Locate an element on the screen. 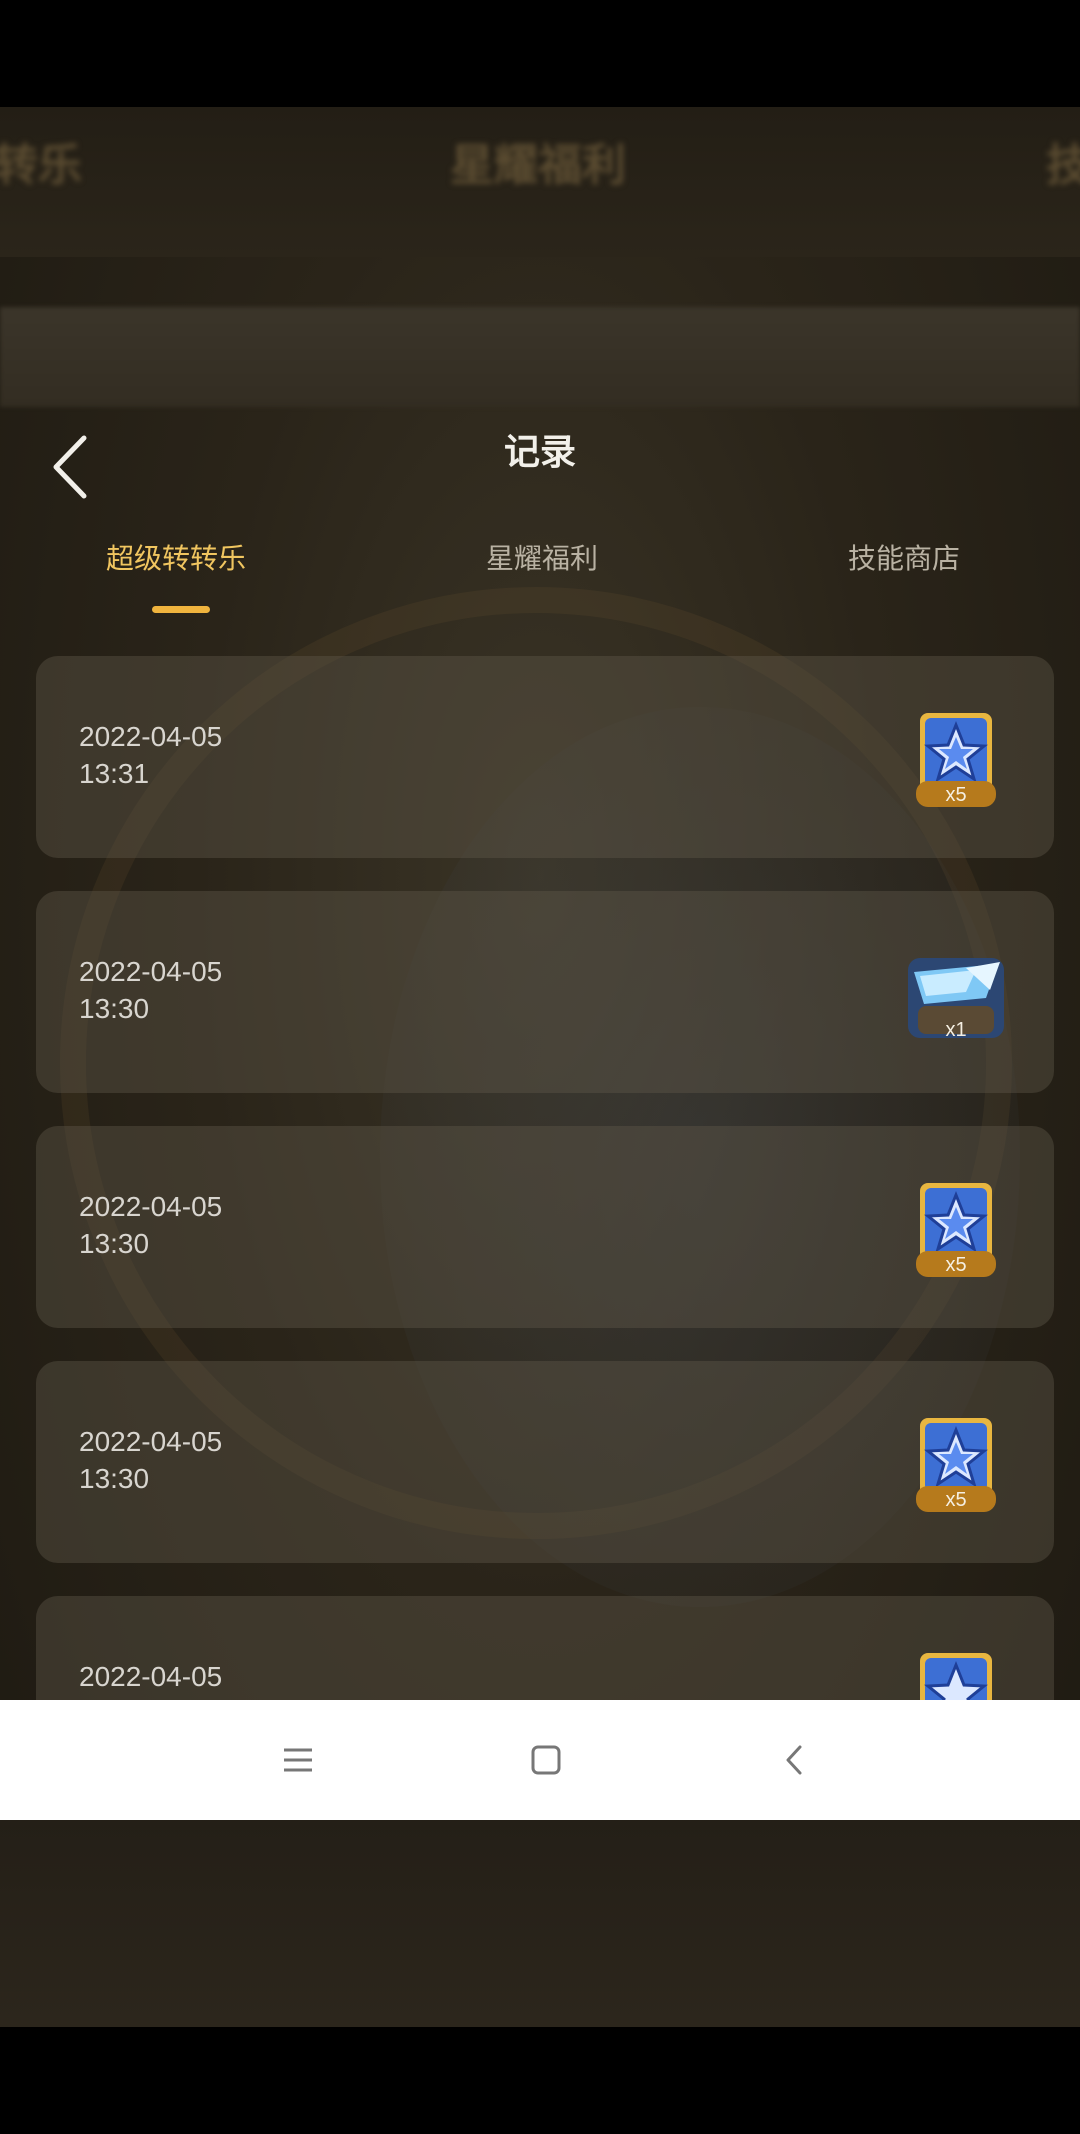 Image resolution: width=1080 pixels, height=2134 pixels. tab-super-spin: 超级转转乐 is located at coordinates (176, 557).